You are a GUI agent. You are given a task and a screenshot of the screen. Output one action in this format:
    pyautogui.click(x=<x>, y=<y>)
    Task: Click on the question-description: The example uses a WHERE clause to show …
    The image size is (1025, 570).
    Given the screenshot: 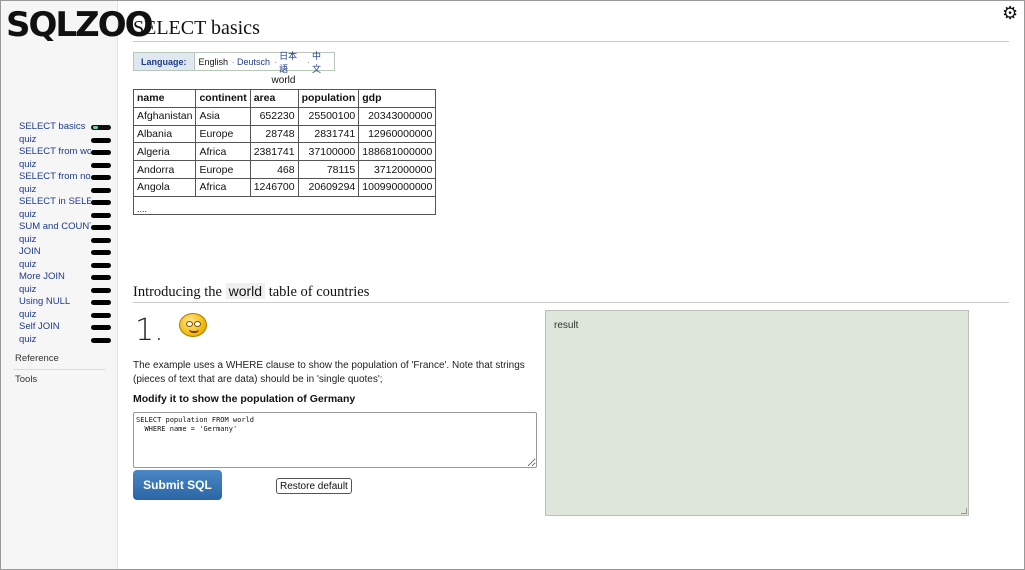 What is the action you would take?
    pyautogui.click(x=329, y=372)
    